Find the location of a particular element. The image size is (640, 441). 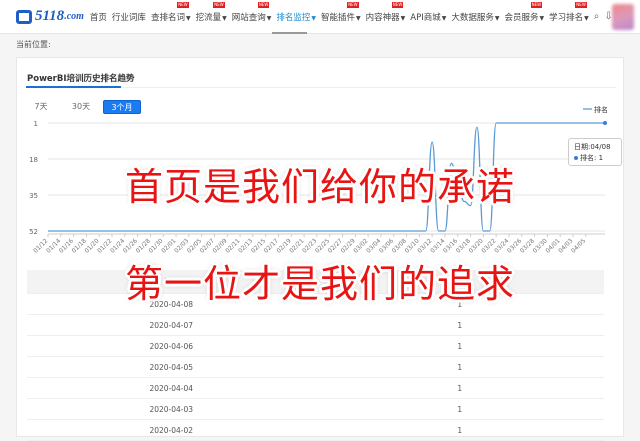

data-point is located at coordinates (605, 123).